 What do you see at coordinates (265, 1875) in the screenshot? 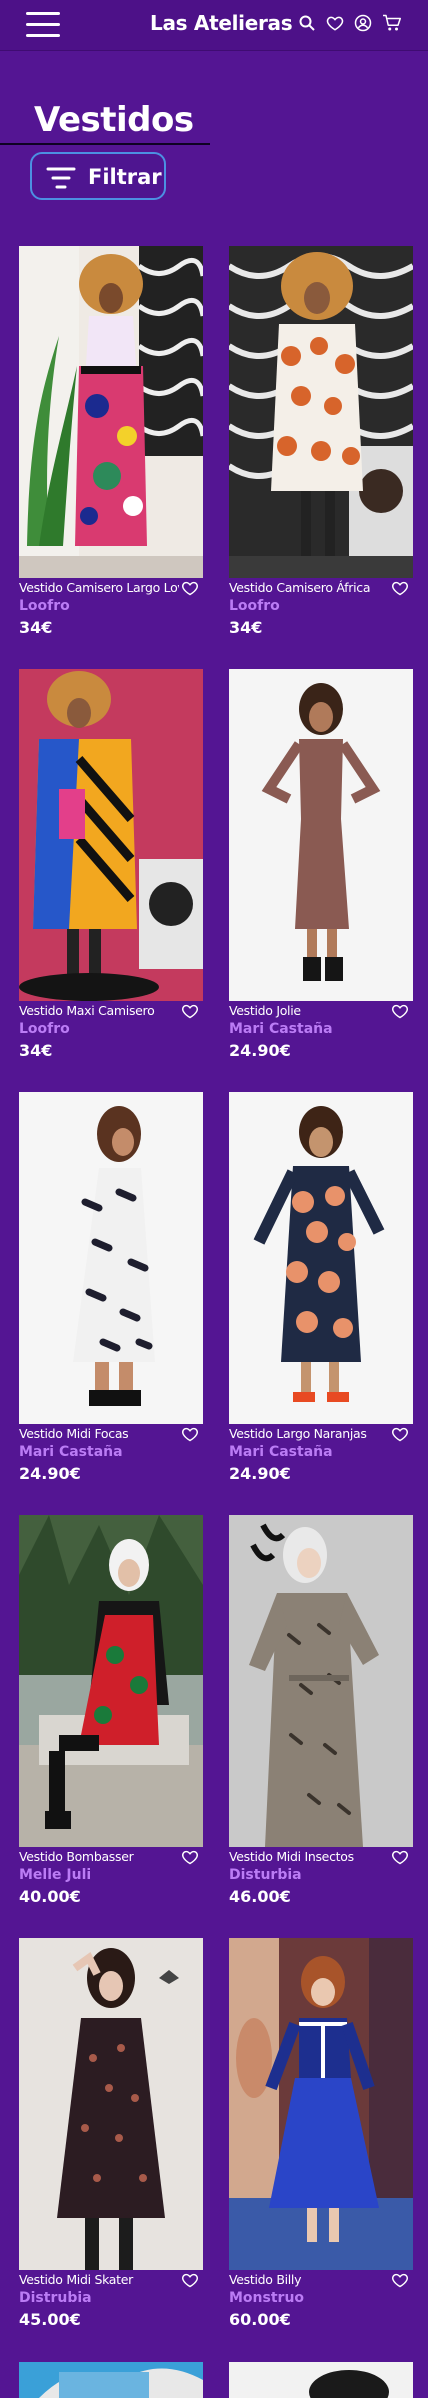
I see `product-brand: Disturbia` at bounding box center [265, 1875].